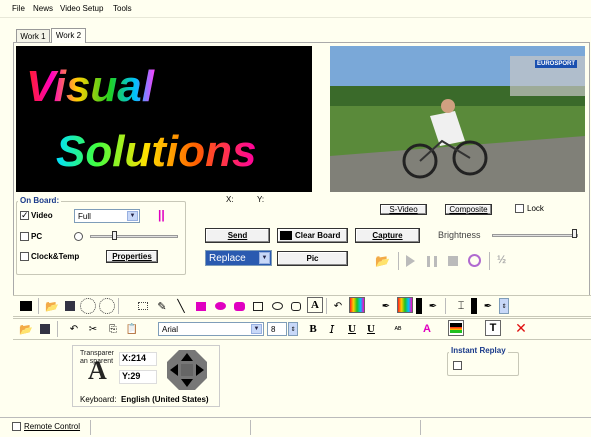 The image size is (591, 437). What do you see at coordinates (352, 329) in the screenshot?
I see `underline-icon: U` at bounding box center [352, 329].